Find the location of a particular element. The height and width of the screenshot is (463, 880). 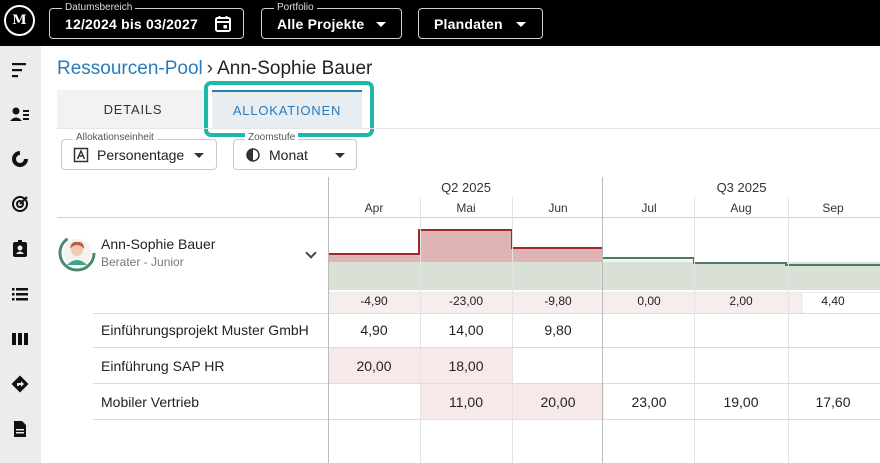

portfolio-legend: Portfolio is located at coordinates (295, 8).